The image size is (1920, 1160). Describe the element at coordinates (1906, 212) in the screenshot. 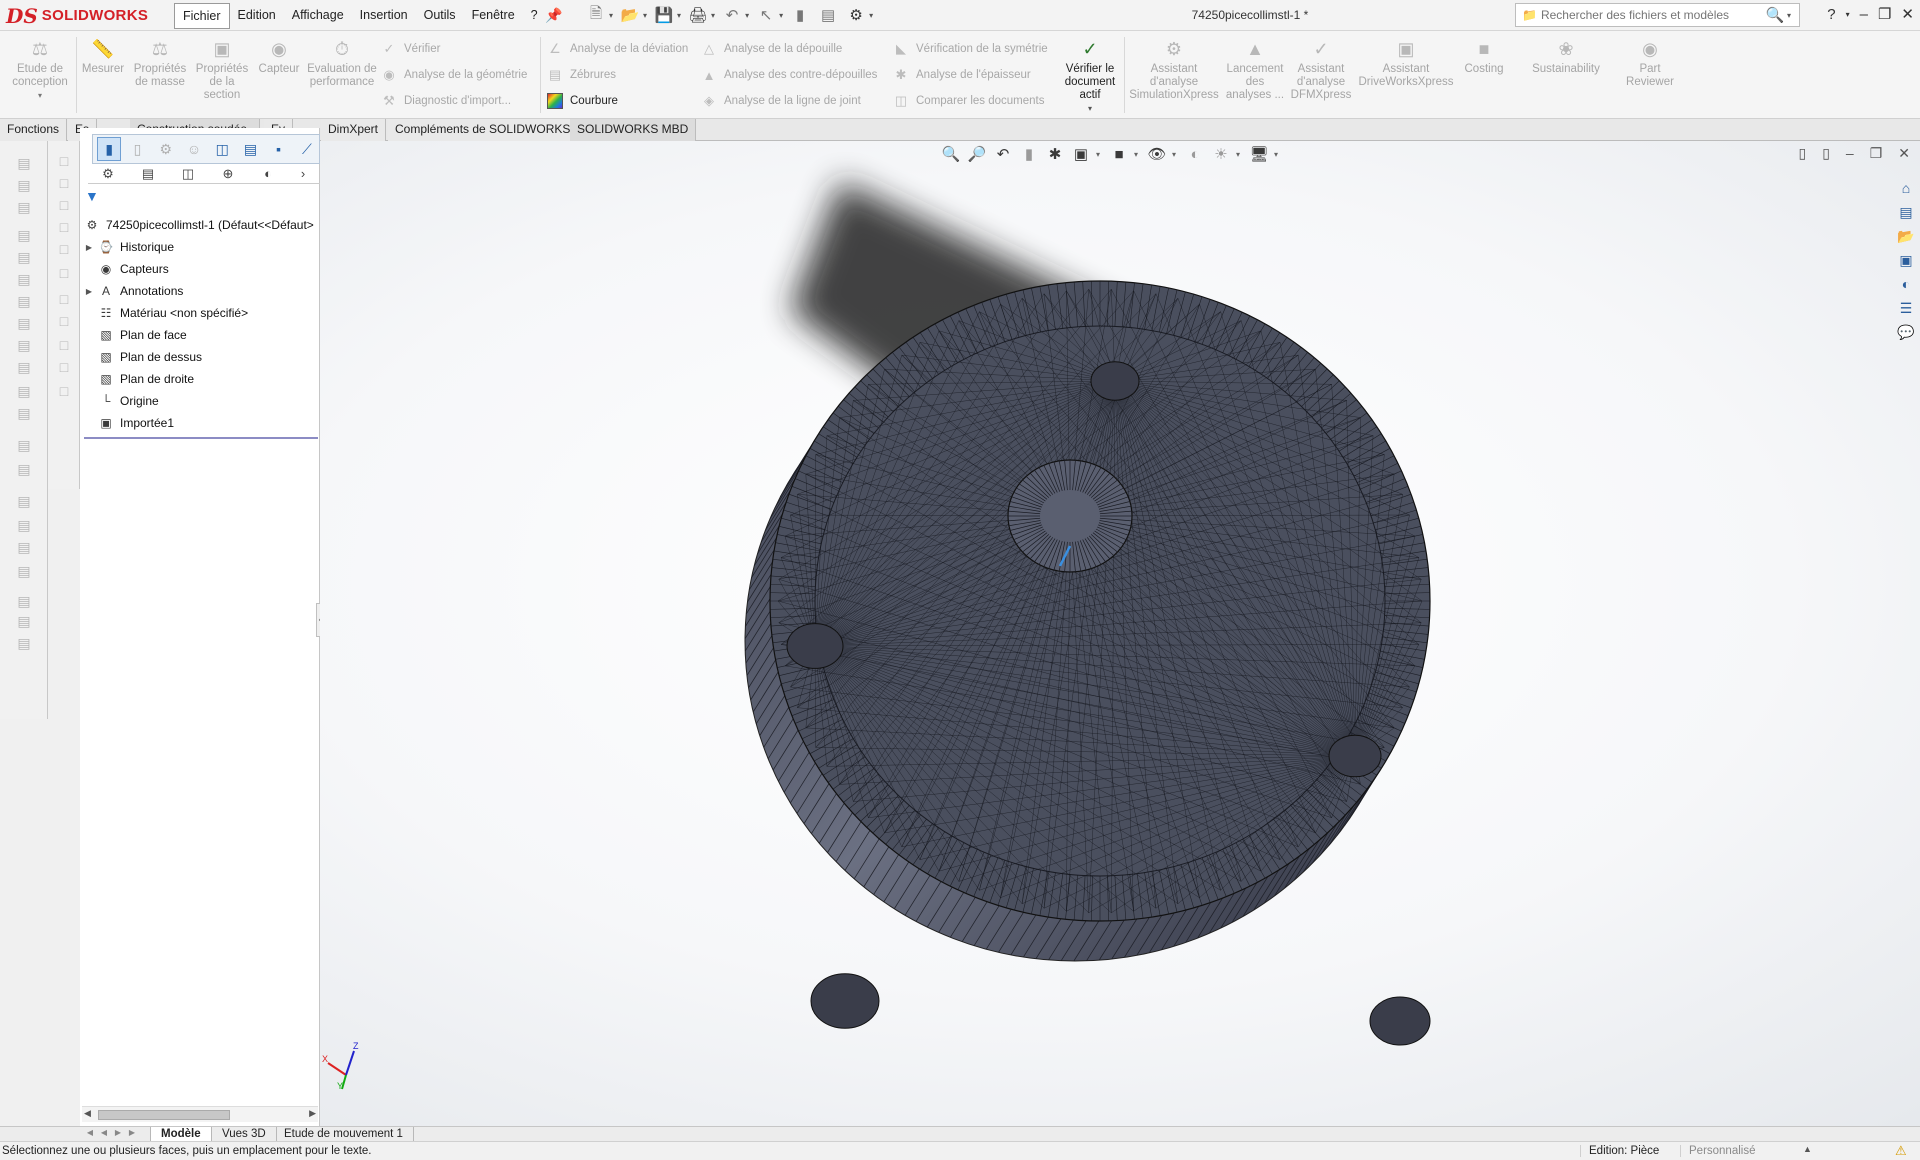

I see `design-library-icon: ▤` at that location.